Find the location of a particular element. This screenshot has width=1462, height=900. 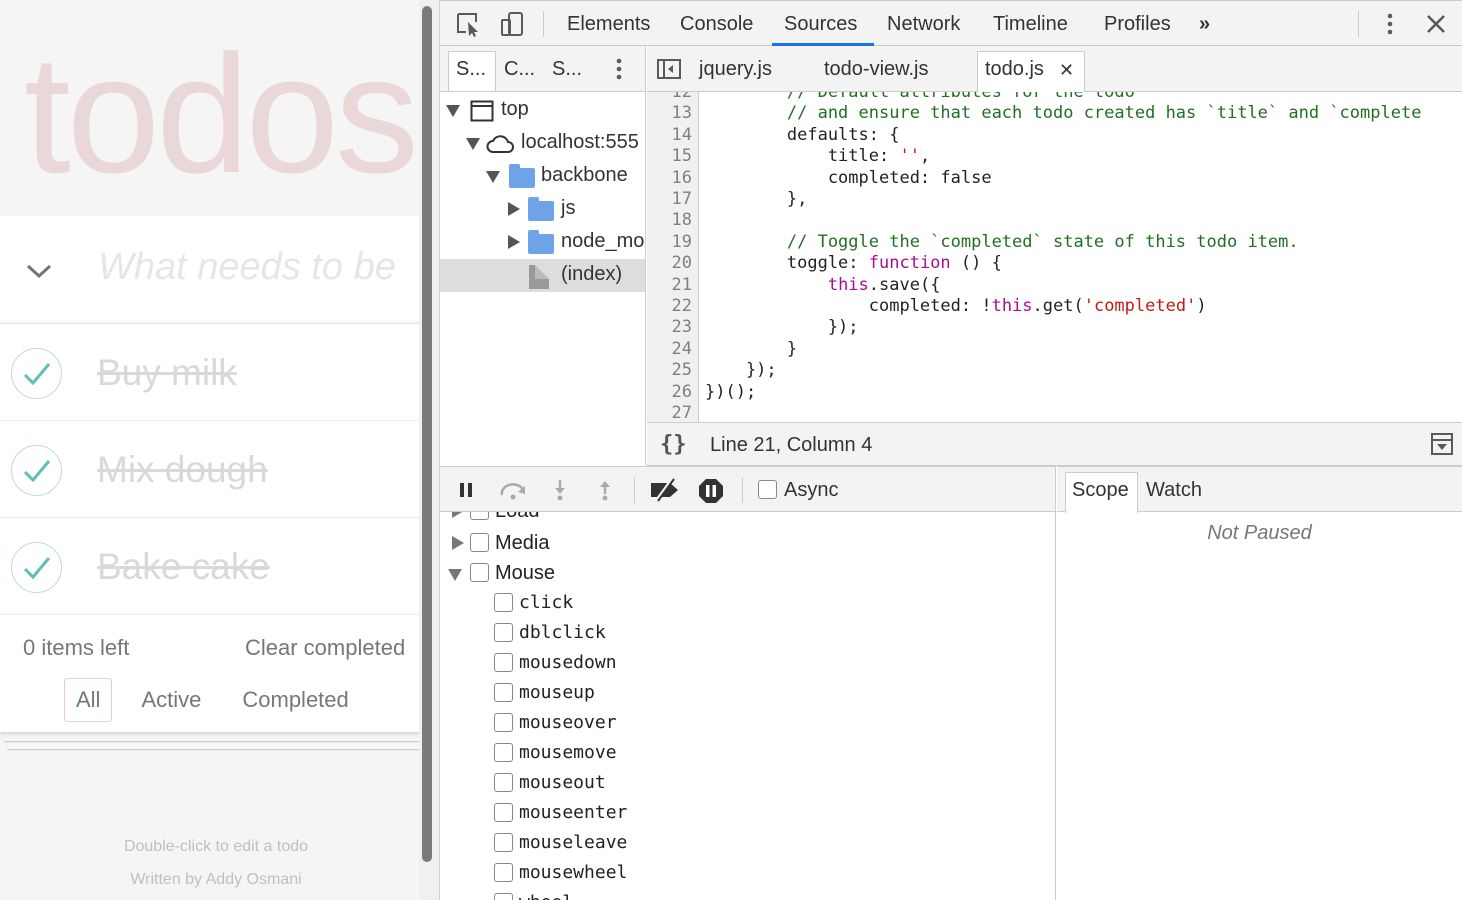

clear-completed-button: Clear completed is located at coordinates (325, 648).